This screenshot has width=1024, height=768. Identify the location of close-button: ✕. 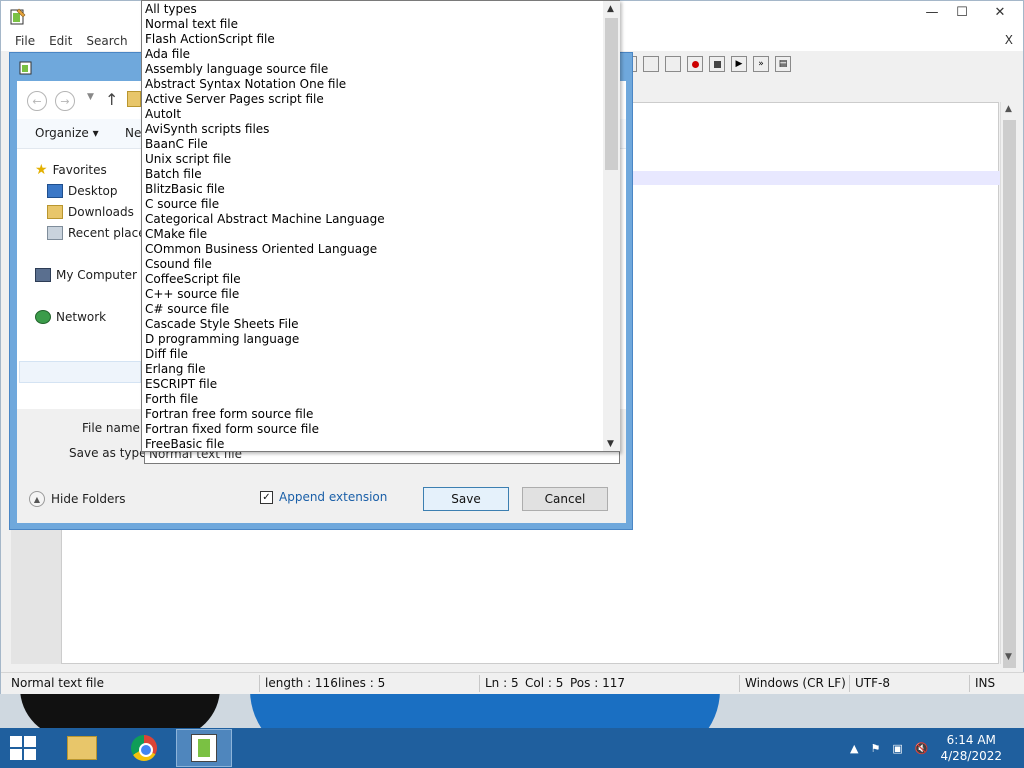
(1000, 12).